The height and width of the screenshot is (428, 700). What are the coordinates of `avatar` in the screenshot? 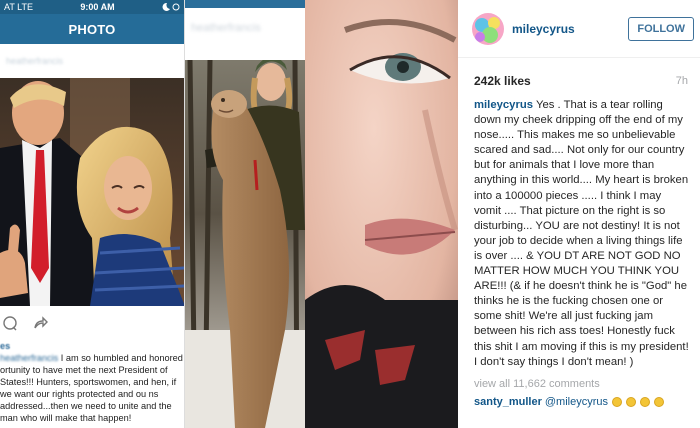 It's located at (488, 28).